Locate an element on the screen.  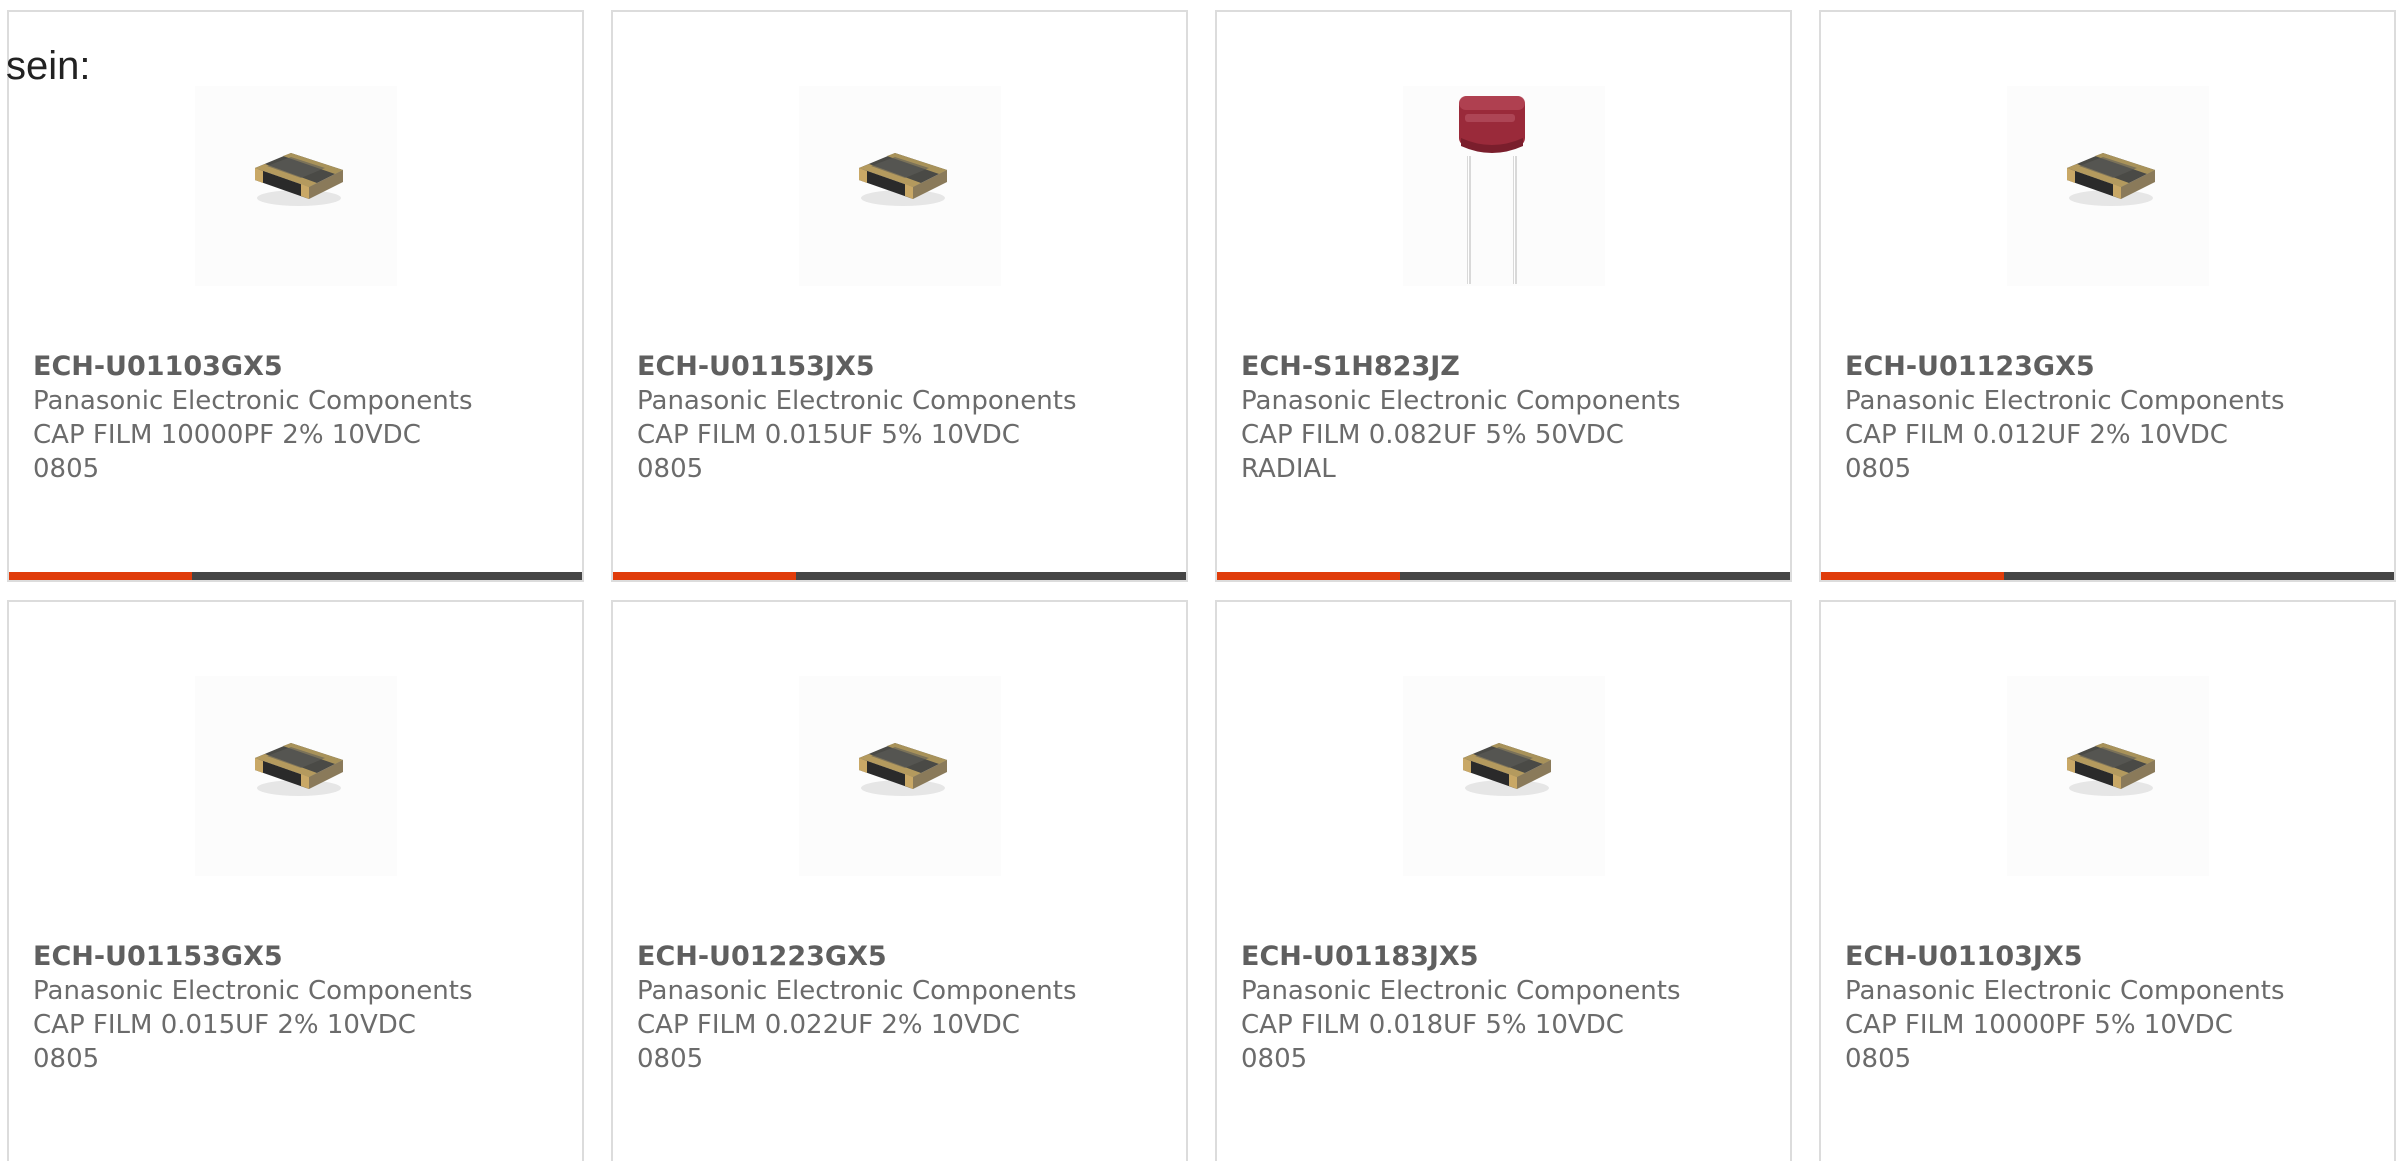
package-label: RADIAL is located at coordinates (1288, 469).